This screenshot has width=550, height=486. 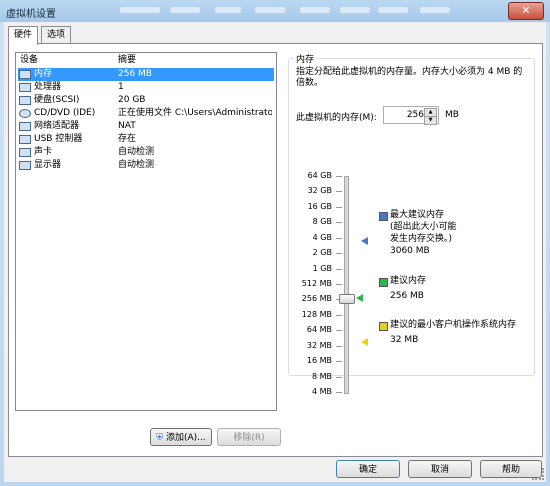 What do you see at coordinates (423, 233) in the screenshot?
I see `max-recommended-legend: 最大建议内存 (超出此大小可能发生内存交换。) 3060 MB` at bounding box center [423, 233].